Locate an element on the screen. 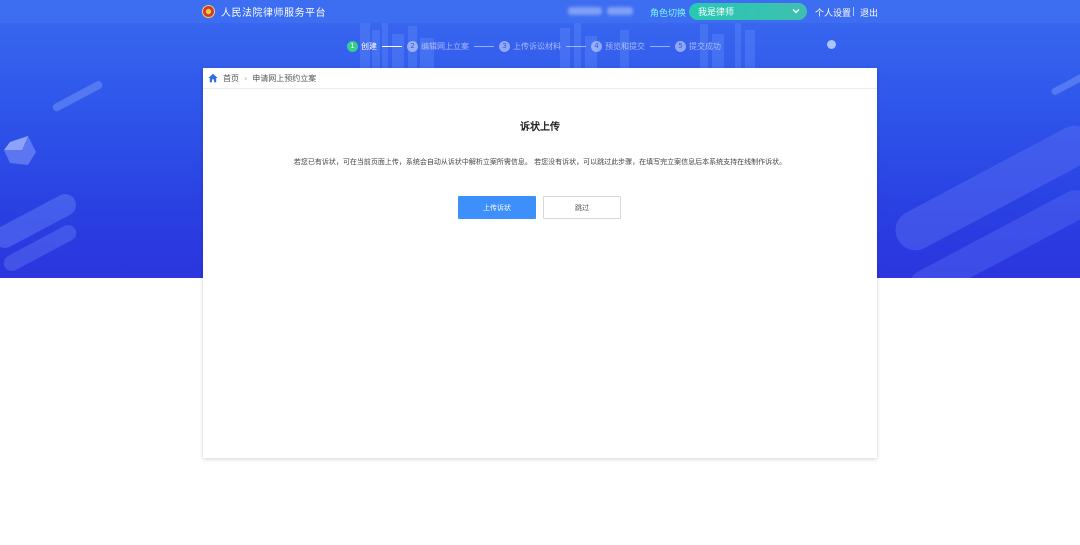  decorative-dot is located at coordinates (831, 44).